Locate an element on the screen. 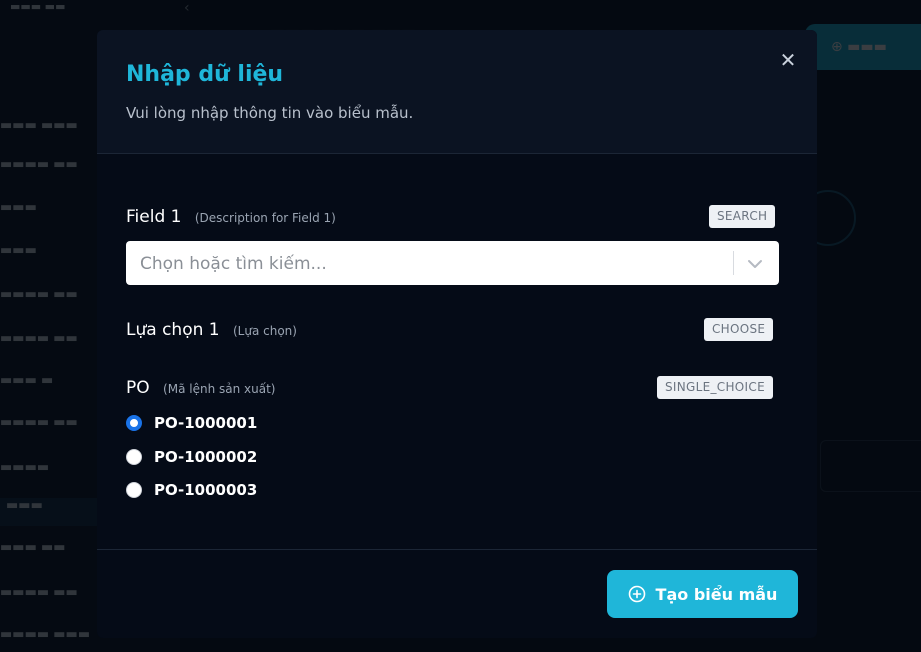  choice1-type-badge: CHOOSE is located at coordinates (739, 329).